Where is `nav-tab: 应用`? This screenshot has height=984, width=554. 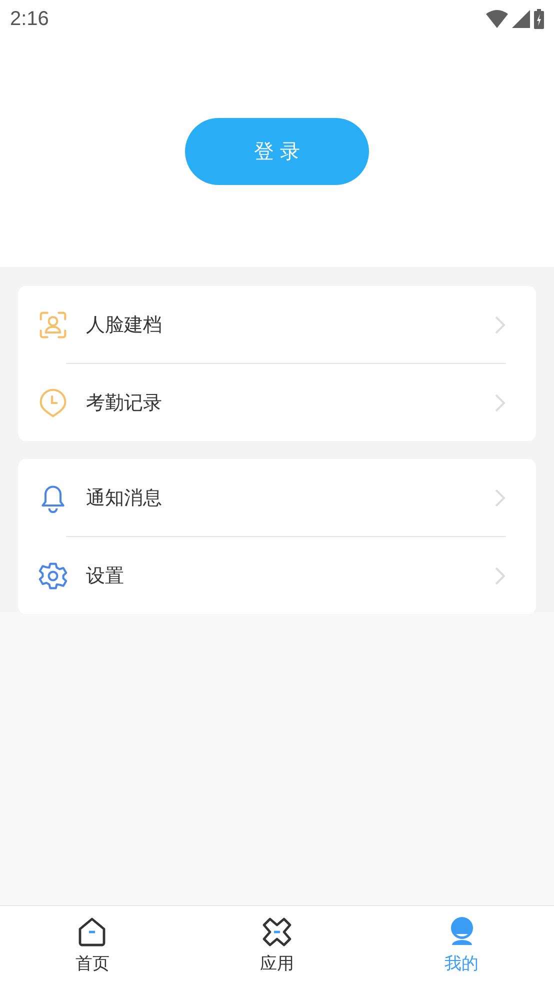 nav-tab: 应用 is located at coordinates (277, 945).